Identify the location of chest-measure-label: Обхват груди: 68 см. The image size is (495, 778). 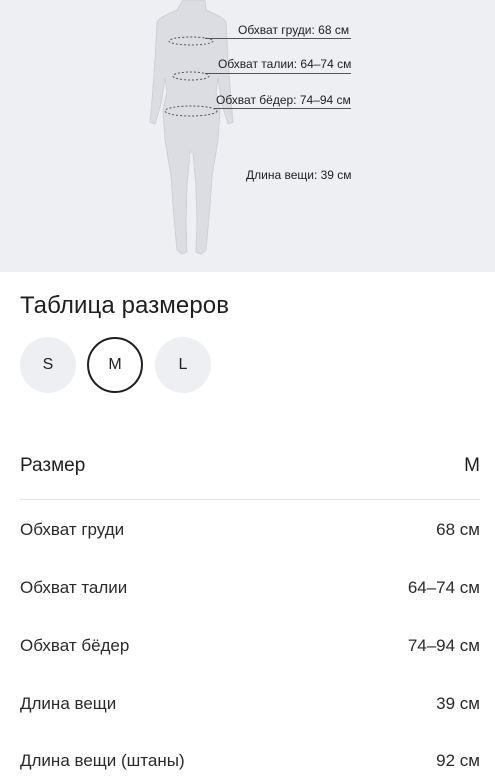
(294, 30).